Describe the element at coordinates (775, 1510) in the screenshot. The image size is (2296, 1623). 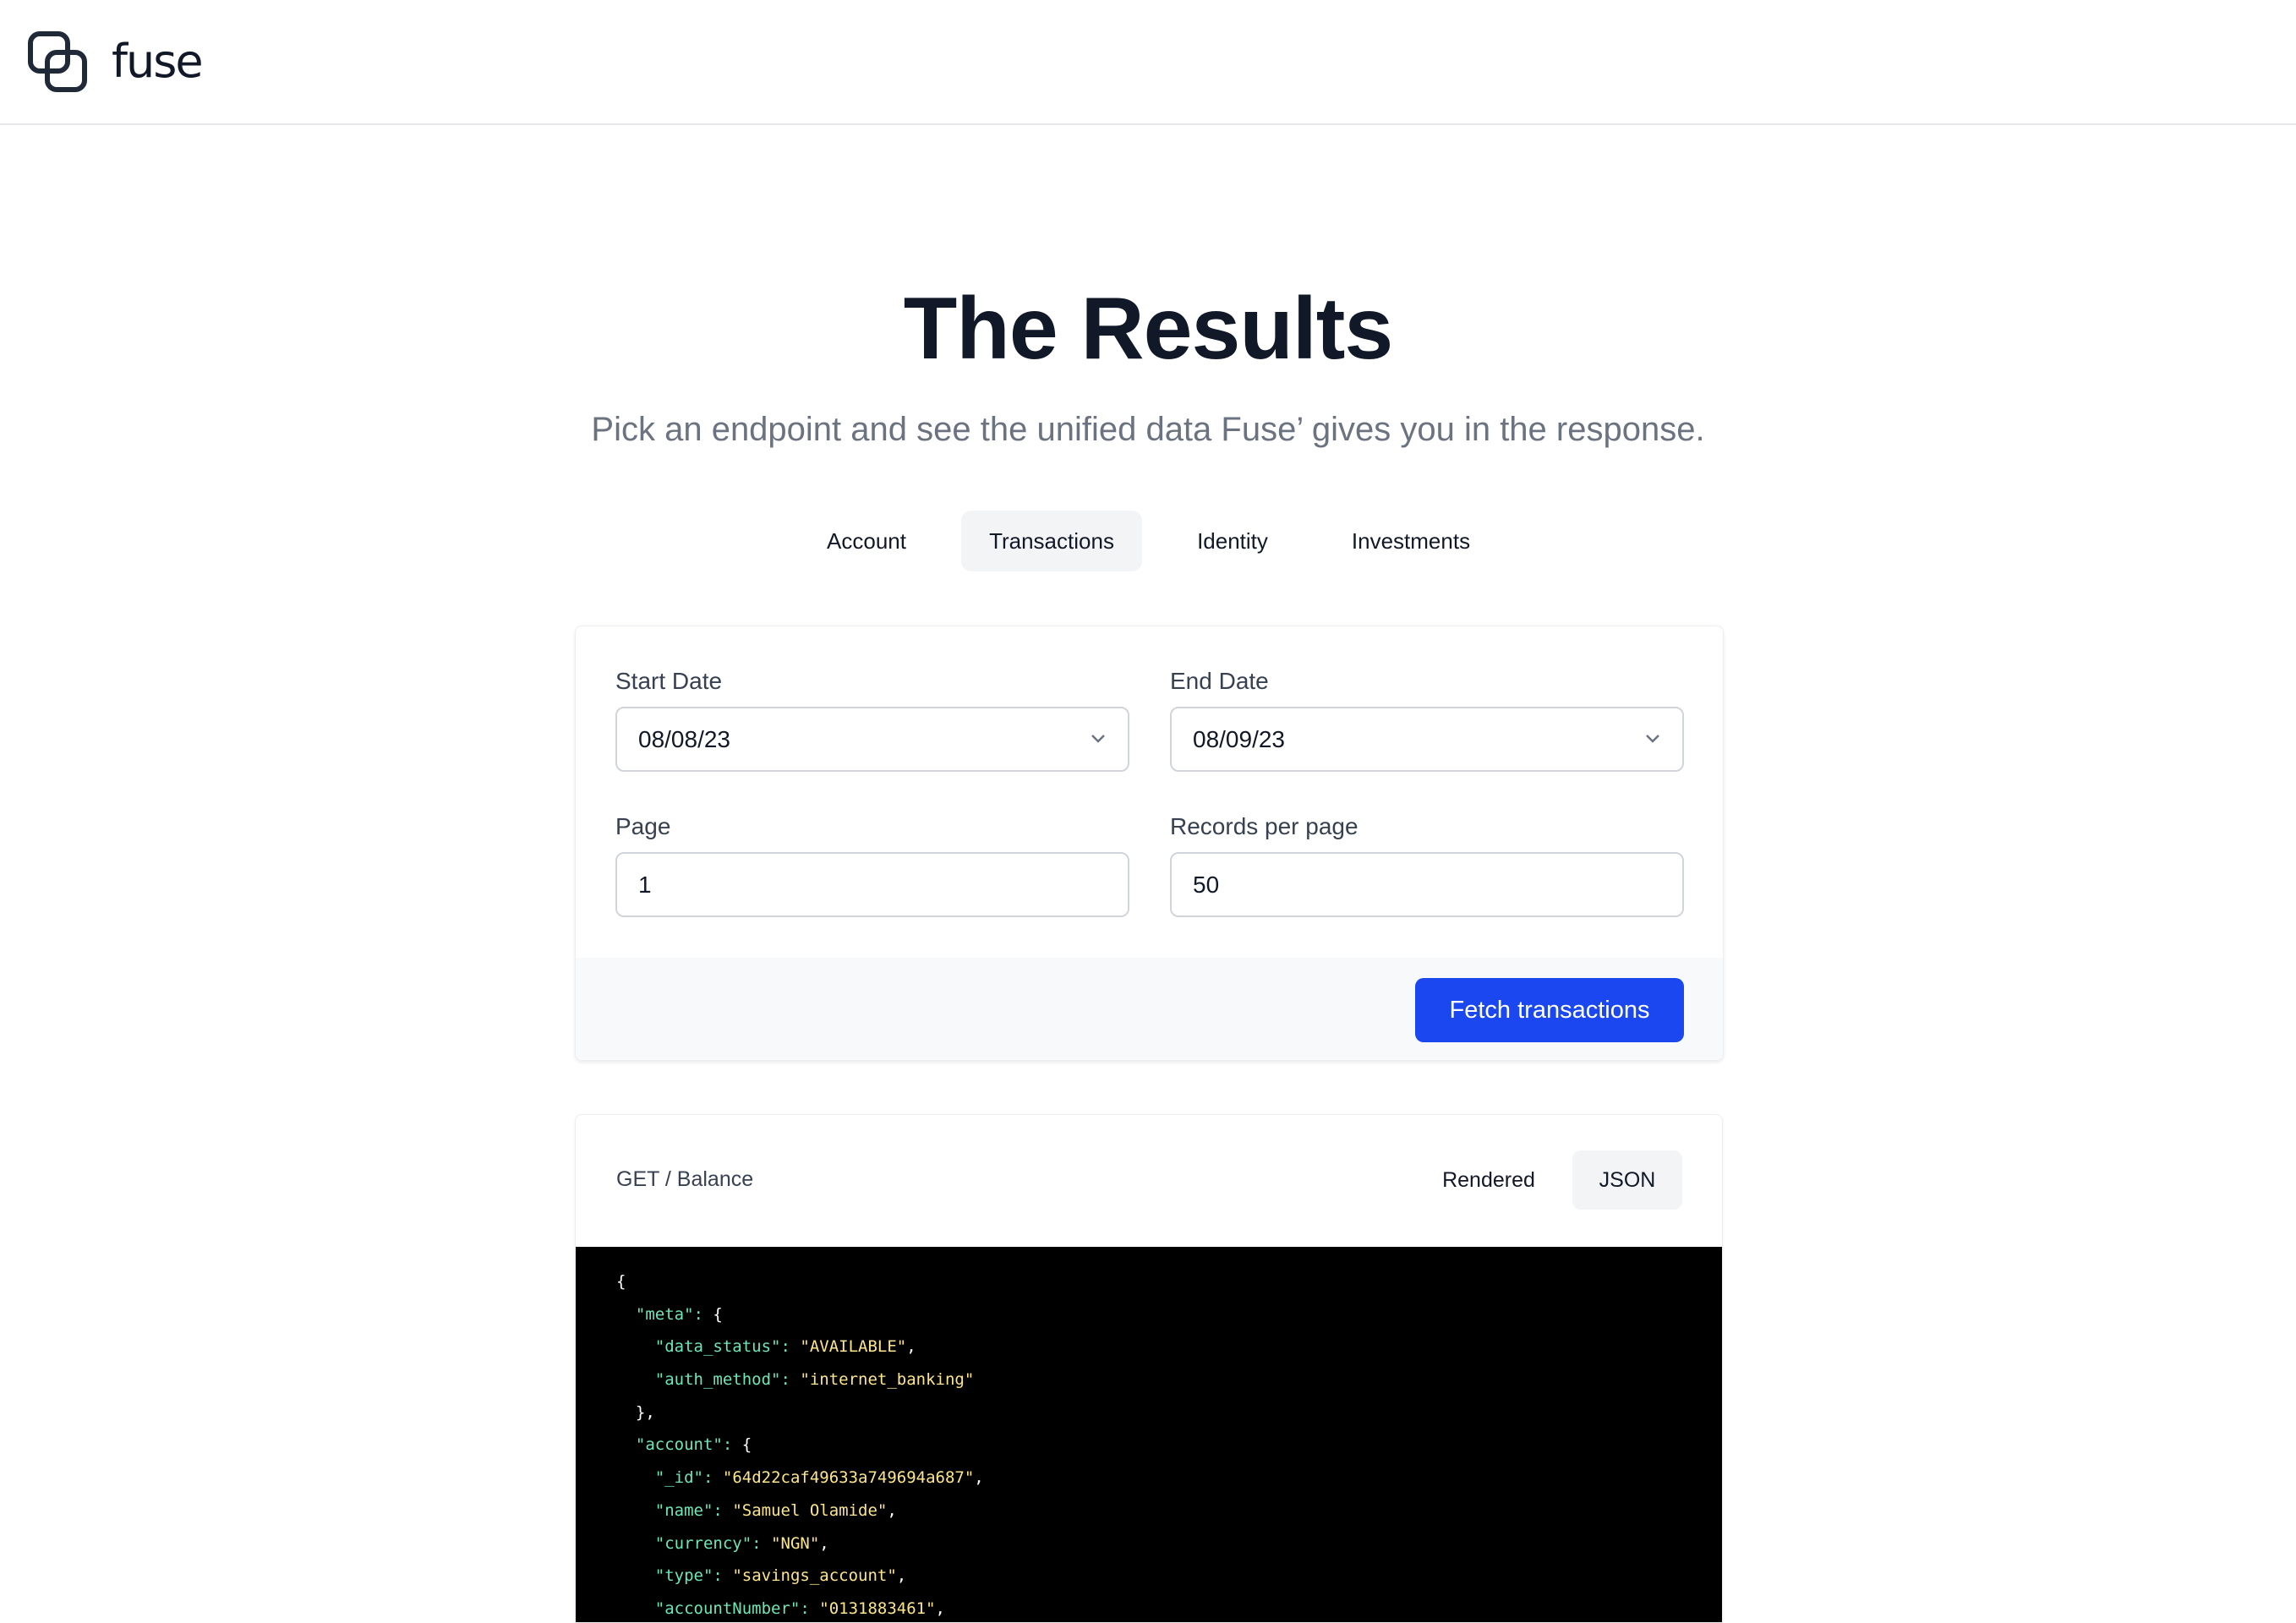
I see `code-line: "name": "Samuel Olamide",` at that location.